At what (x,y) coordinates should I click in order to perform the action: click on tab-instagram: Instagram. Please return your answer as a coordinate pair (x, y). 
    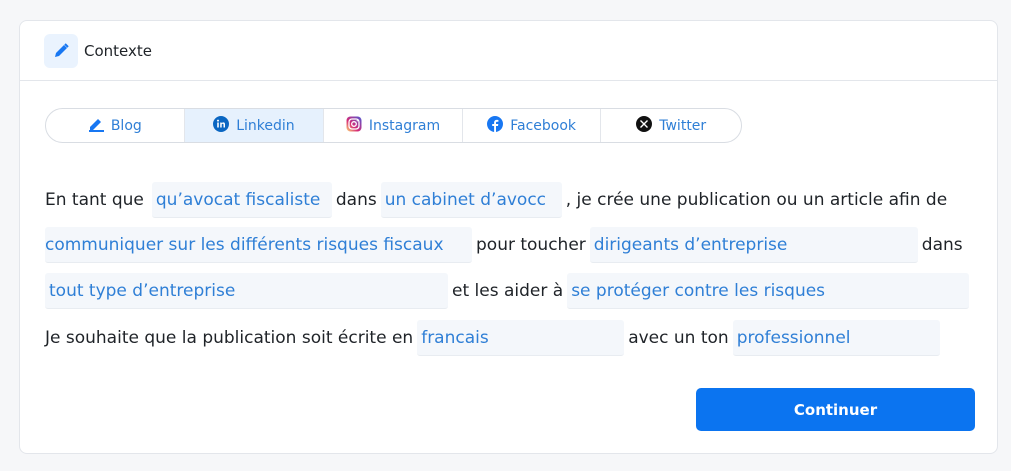
    Looking at the image, I should click on (393, 125).